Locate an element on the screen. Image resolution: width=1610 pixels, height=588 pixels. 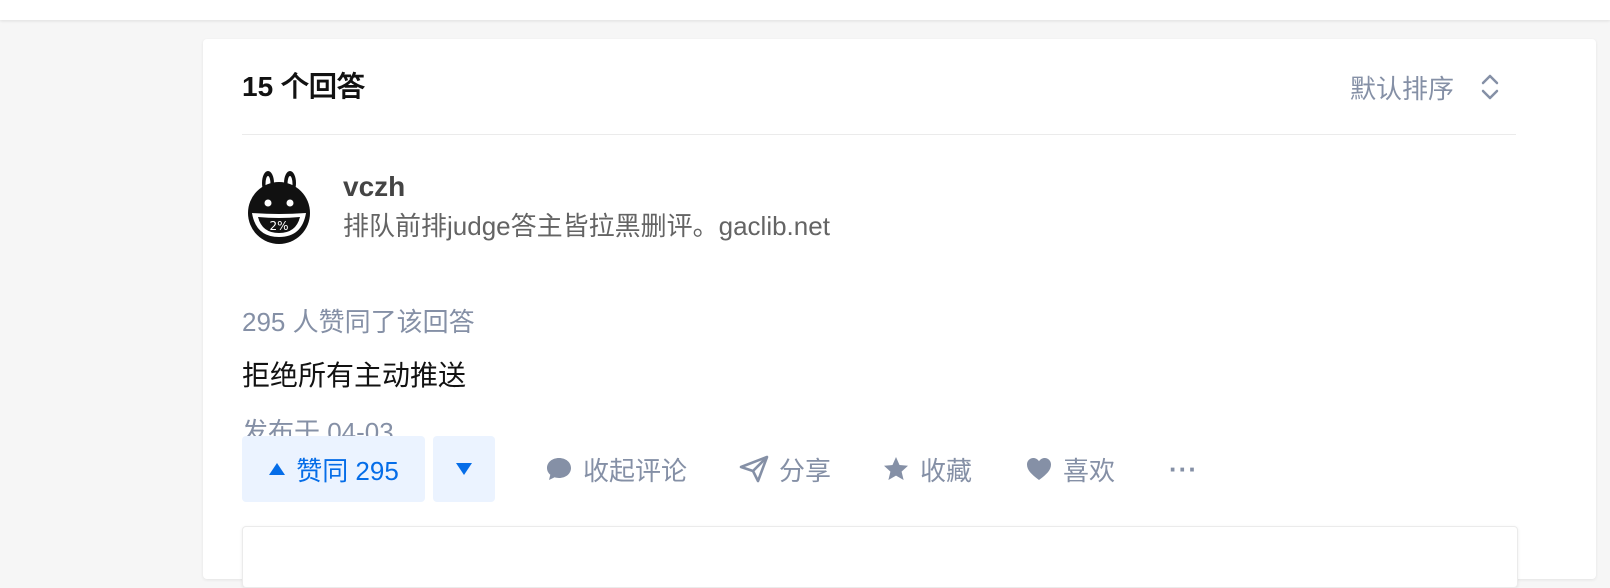
answer-action-bar: 赞同 295 收起评论 分享 收藏 喜欢 ··· is located at coordinates (792, 469).